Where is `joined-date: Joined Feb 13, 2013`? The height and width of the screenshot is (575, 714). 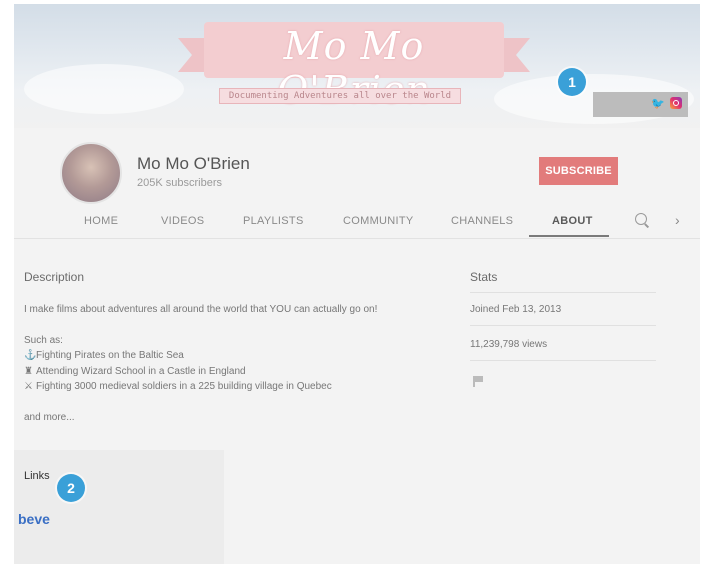 joined-date: Joined Feb 13, 2013 is located at coordinates (516, 309).